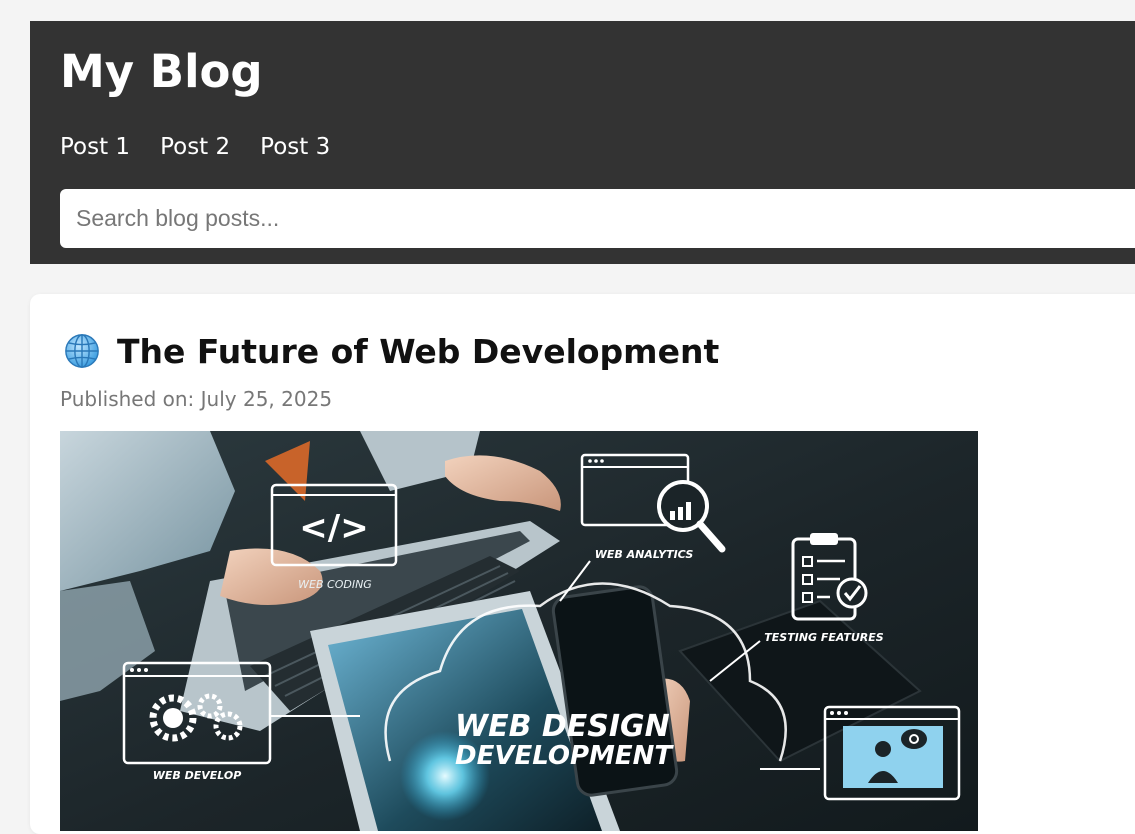 The width and height of the screenshot is (1135, 834). Describe the element at coordinates (418, 351) in the screenshot. I see `post-title-text: The Future of Web Development` at that location.